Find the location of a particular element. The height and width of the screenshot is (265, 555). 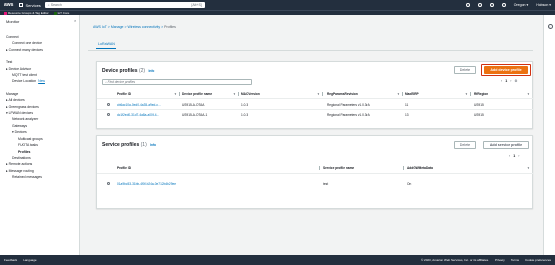

breadcrumb-manage: Manage is located at coordinates (117, 27).